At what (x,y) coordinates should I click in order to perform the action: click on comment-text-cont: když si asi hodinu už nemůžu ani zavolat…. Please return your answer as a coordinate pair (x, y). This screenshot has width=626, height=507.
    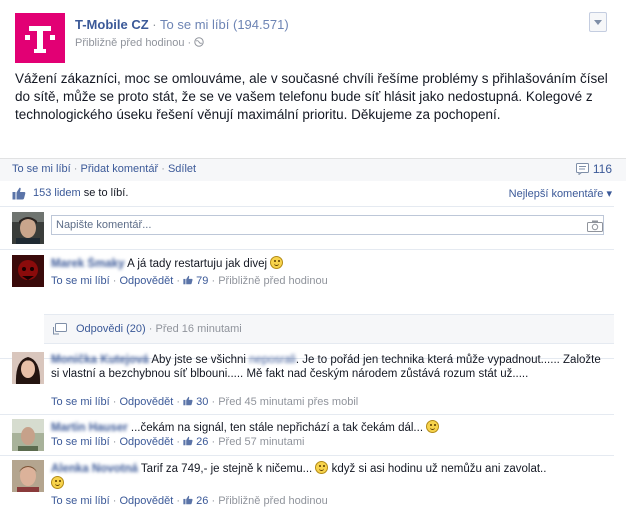
    Looking at the image, I should click on (439, 469).